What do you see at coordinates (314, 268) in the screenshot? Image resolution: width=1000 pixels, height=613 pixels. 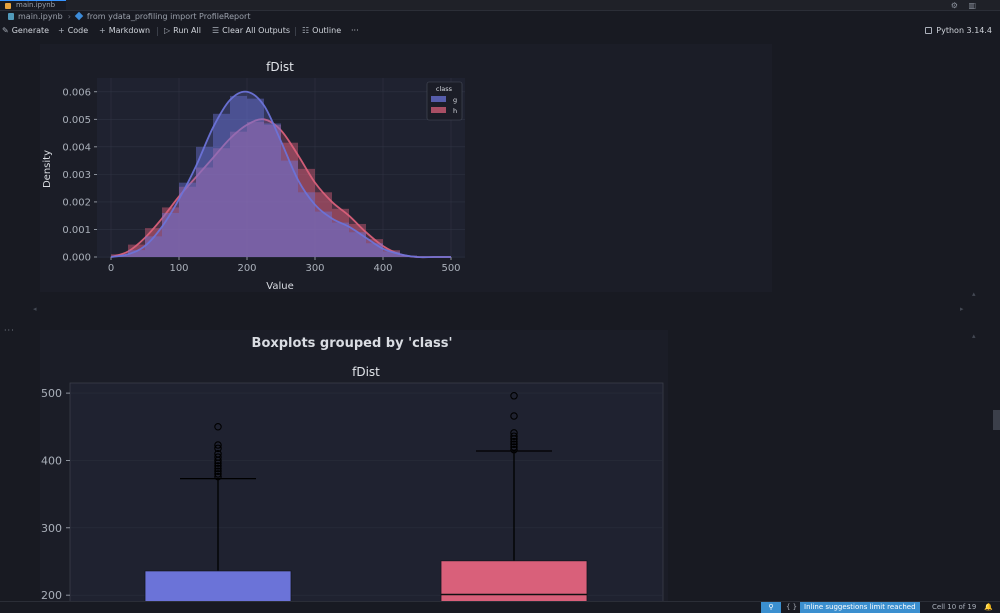 I see `x-tick-label: 300` at bounding box center [314, 268].